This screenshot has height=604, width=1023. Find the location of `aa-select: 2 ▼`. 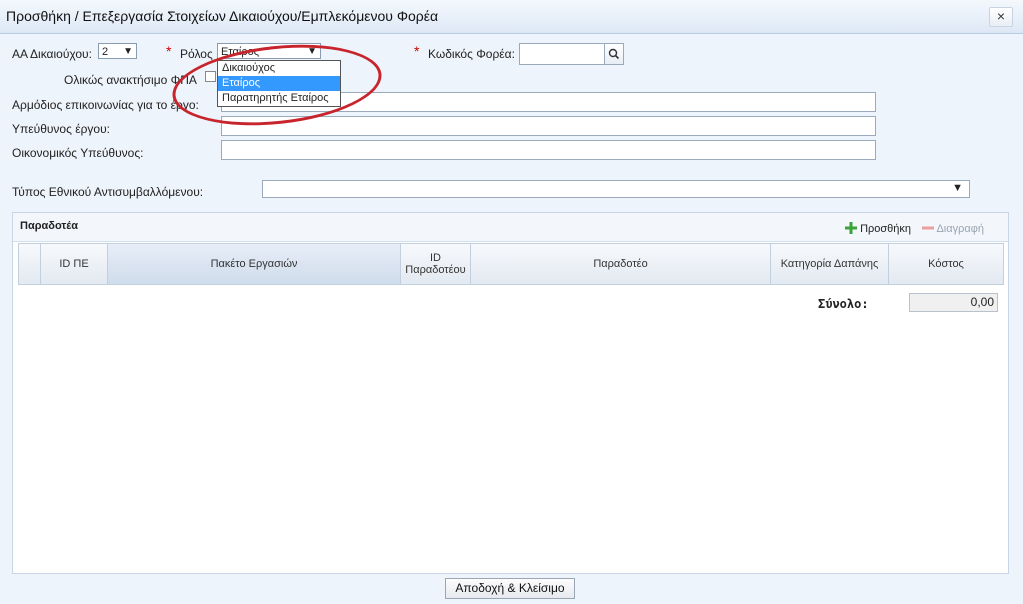

aa-select: 2 ▼ is located at coordinates (117, 51).